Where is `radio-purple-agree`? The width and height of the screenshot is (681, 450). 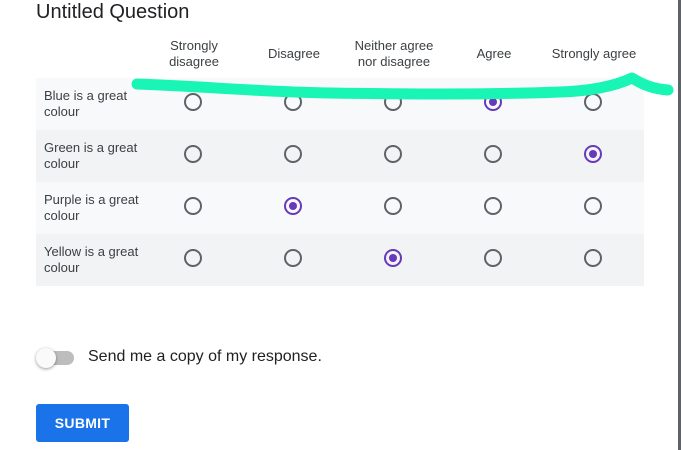
radio-purple-agree is located at coordinates (493, 206).